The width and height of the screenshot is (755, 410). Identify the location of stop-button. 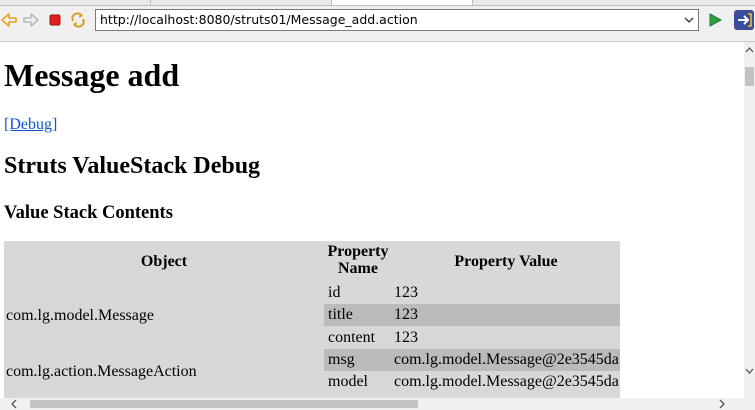
(56, 20).